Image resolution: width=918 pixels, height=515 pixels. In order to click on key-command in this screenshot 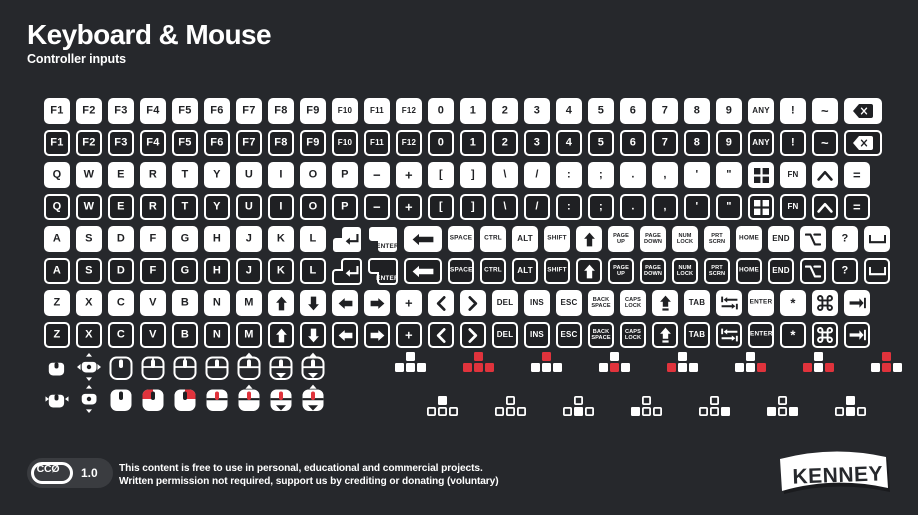, I will do `click(825, 303)`.